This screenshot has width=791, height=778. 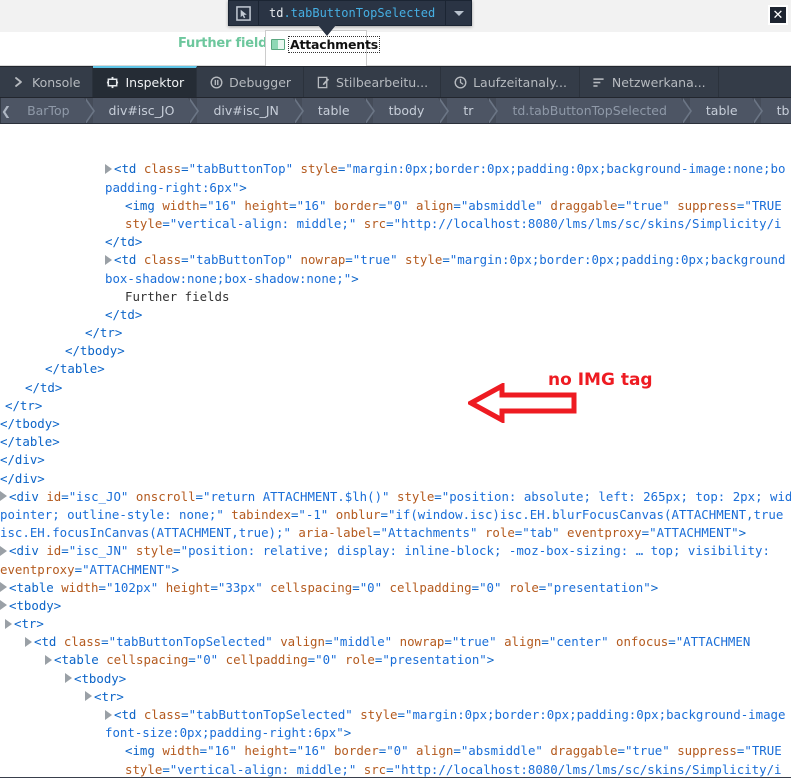 What do you see at coordinates (523, 587) in the screenshot?
I see `code-token: role` at bounding box center [523, 587].